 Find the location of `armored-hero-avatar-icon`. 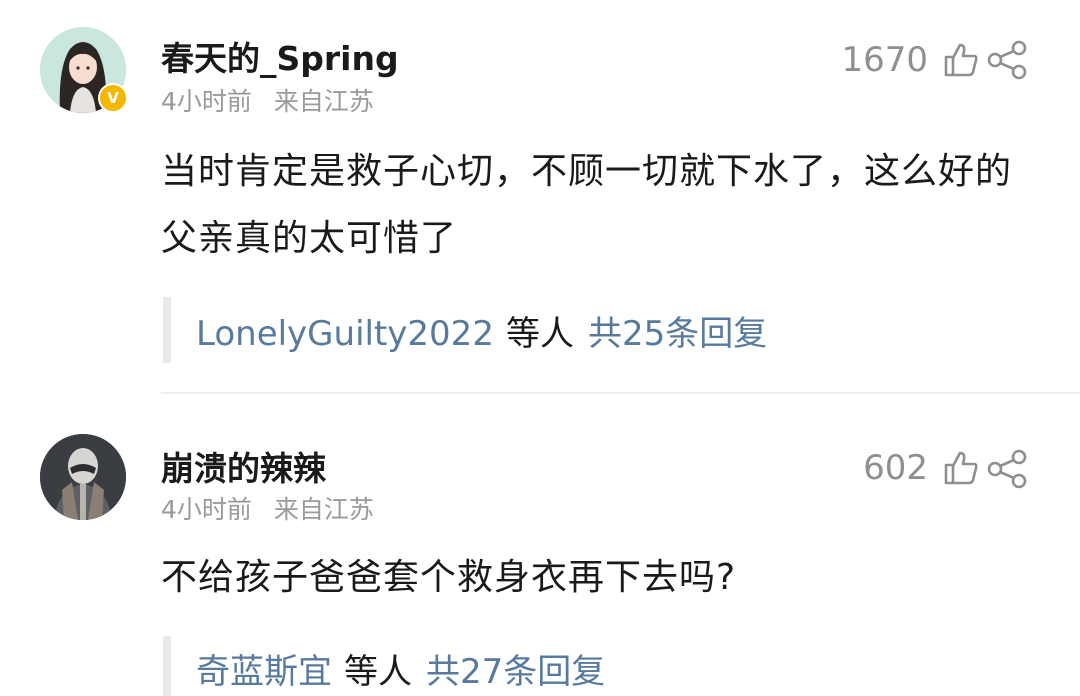

armored-hero-avatar-icon is located at coordinates (83, 477).